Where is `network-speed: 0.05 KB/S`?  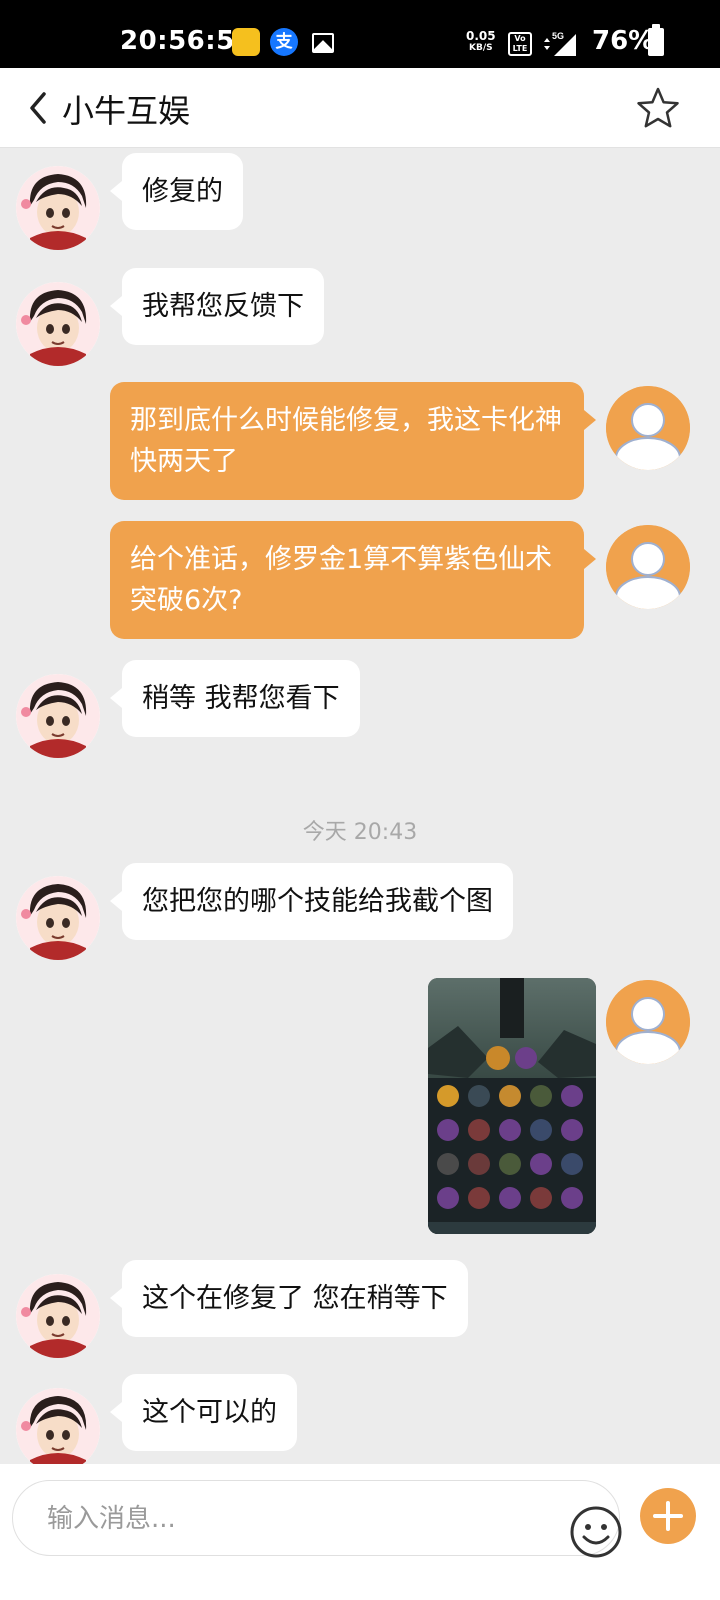 network-speed: 0.05 KB/S is located at coordinates (481, 42).